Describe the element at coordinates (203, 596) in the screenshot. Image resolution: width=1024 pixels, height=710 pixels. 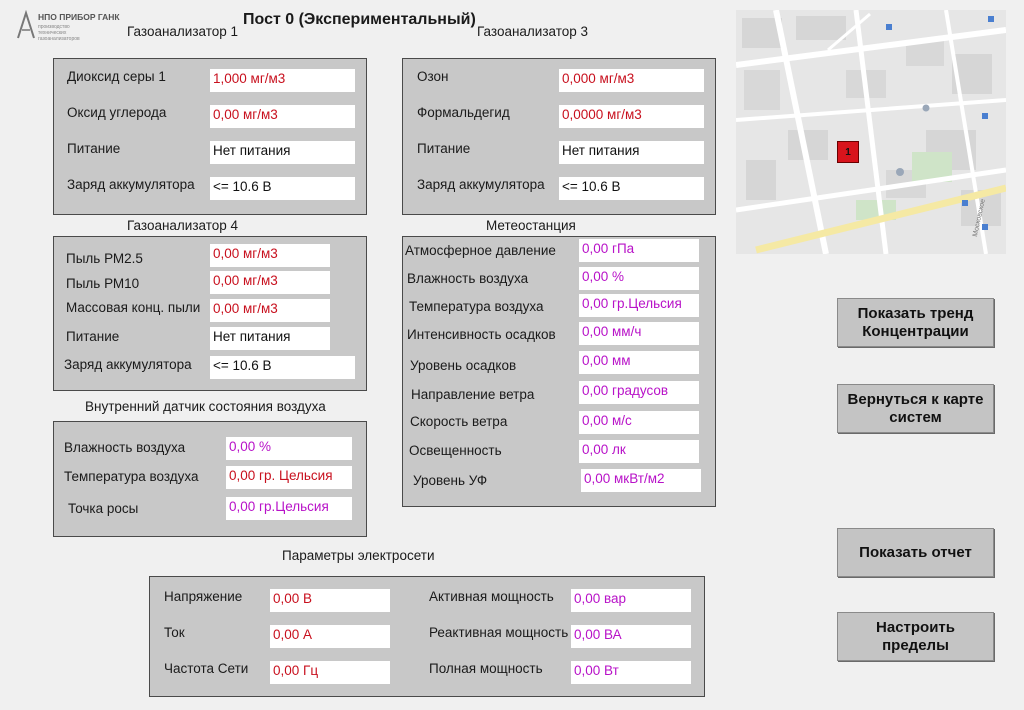
I see `power-label-voltage: Напряжение` at that location.